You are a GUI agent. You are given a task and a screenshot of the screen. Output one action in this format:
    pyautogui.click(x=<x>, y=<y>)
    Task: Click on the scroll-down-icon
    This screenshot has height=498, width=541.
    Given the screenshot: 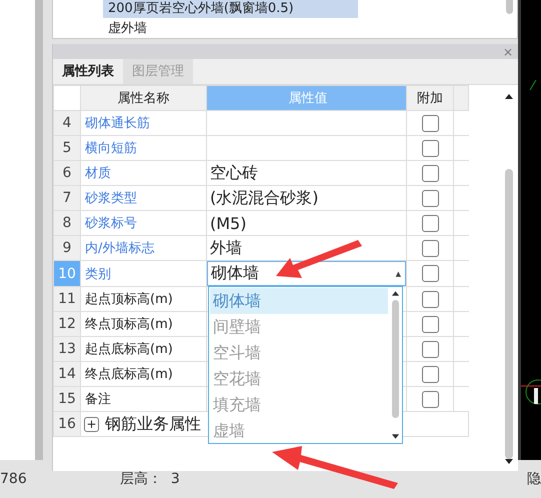 What is the action you would take?
    pyautogui.click(x=395, y=437)
    